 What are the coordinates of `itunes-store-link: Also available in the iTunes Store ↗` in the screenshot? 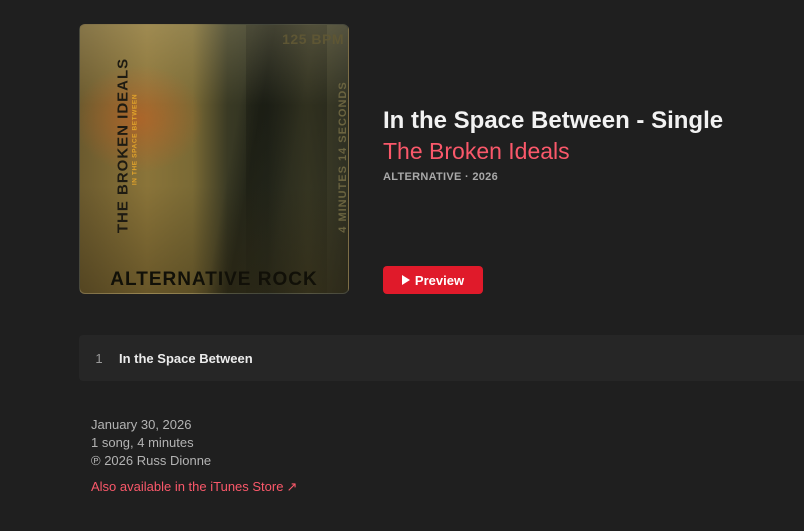 It's located at (194, 486).